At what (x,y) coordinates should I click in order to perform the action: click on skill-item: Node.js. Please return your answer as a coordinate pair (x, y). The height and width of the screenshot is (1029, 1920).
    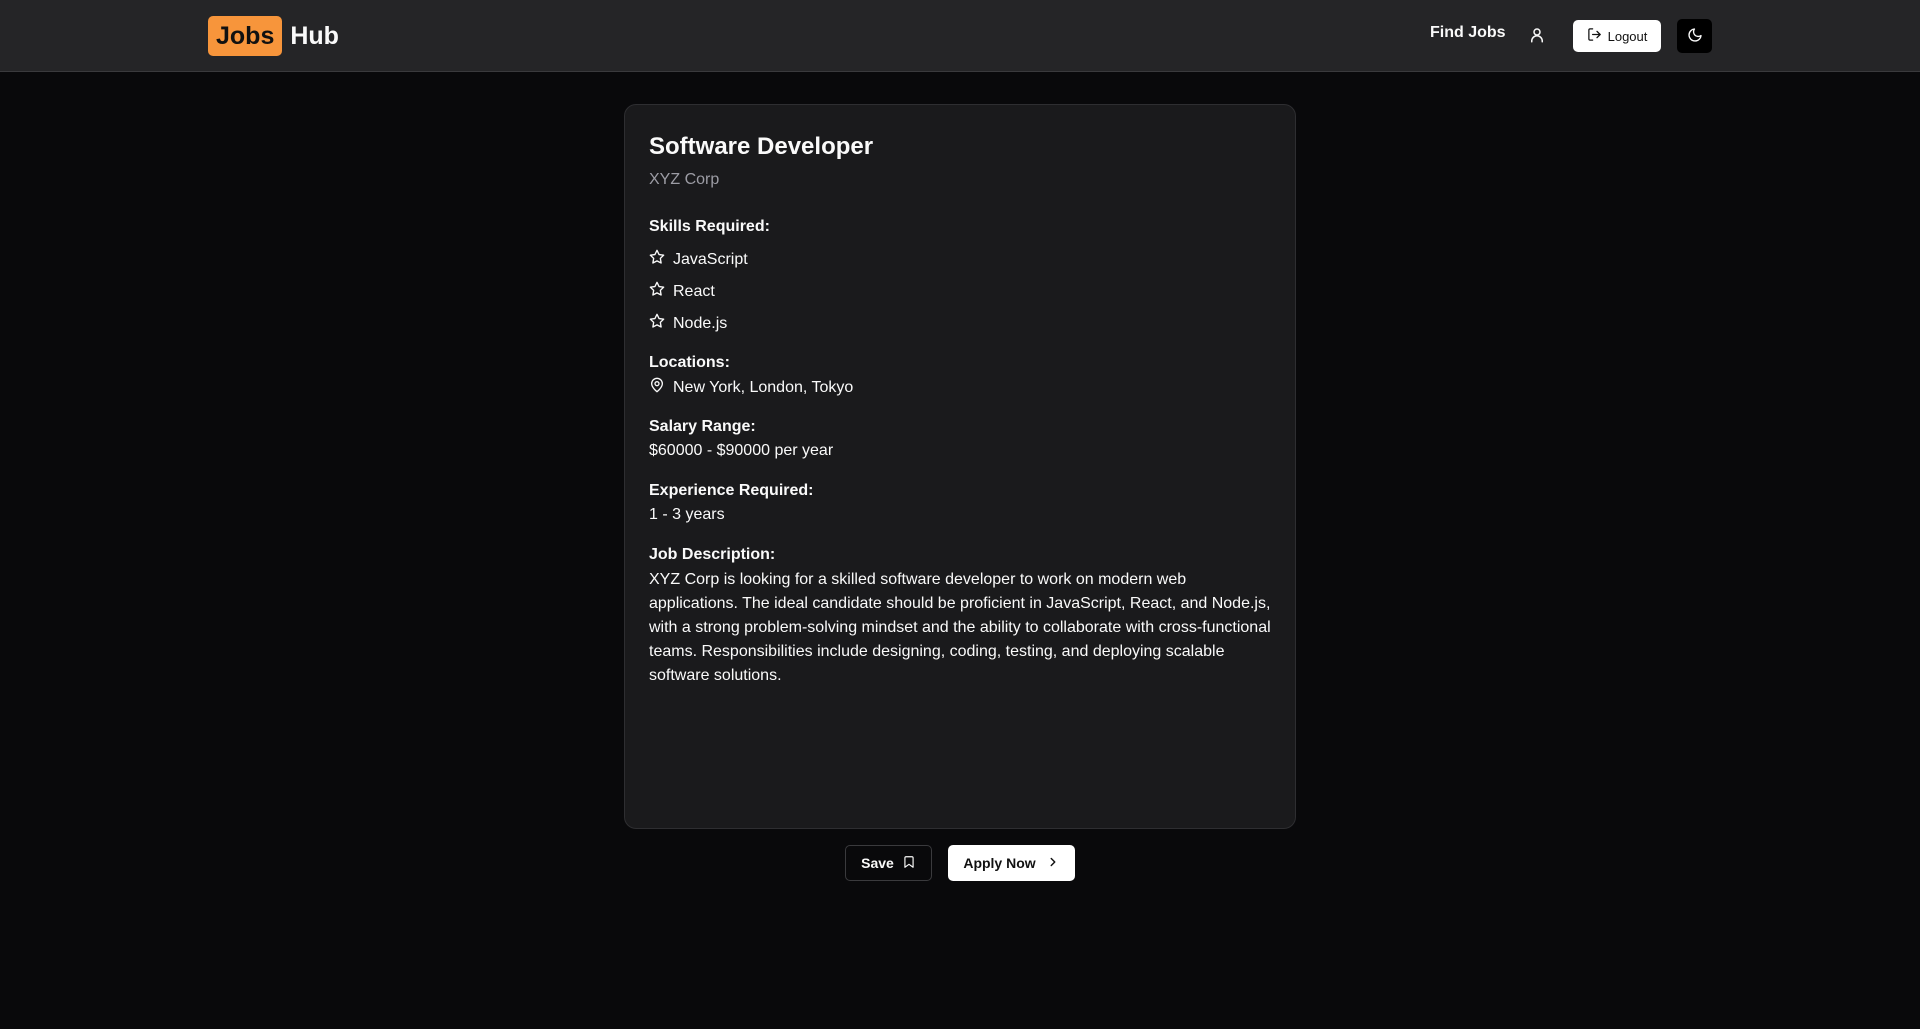
    Looking at the image, I should click on (688, 323).